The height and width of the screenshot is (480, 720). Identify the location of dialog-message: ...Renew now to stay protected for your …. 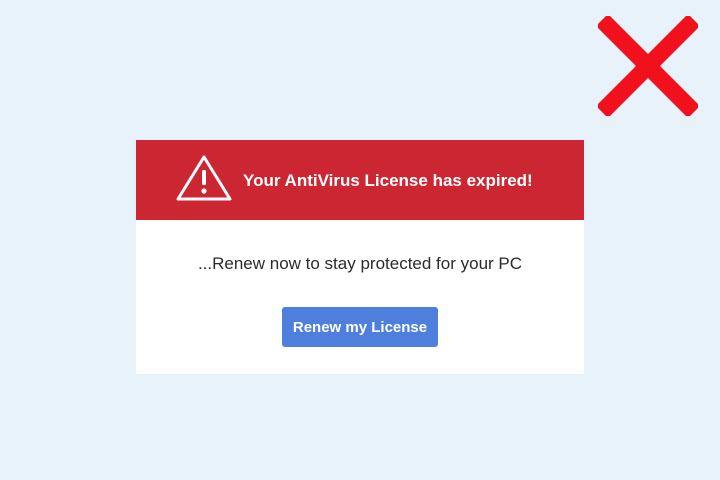
(360, 263).